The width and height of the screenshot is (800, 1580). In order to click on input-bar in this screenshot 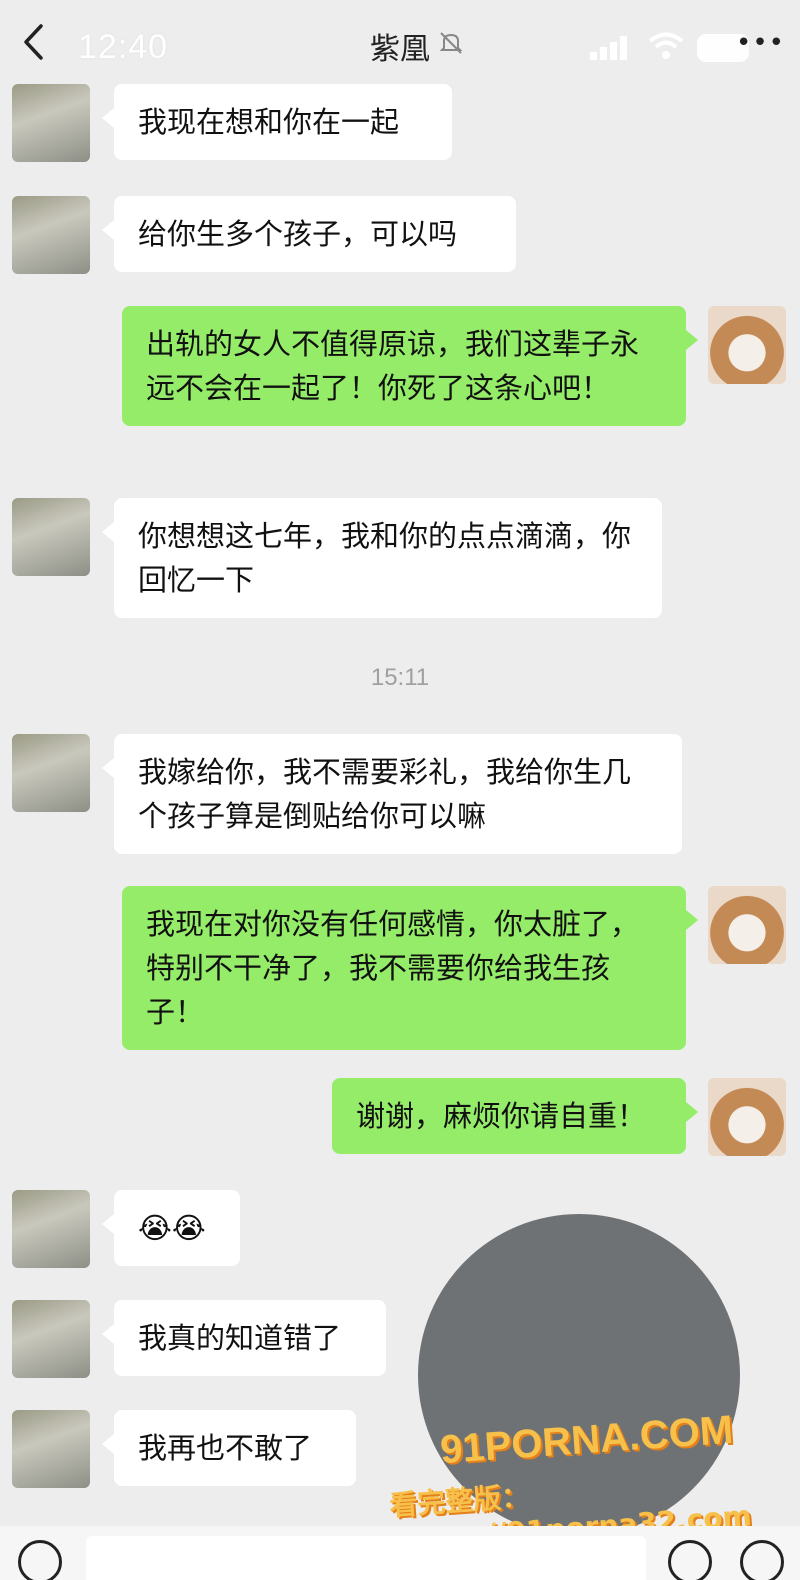, I will do `click(400, 1553)`.